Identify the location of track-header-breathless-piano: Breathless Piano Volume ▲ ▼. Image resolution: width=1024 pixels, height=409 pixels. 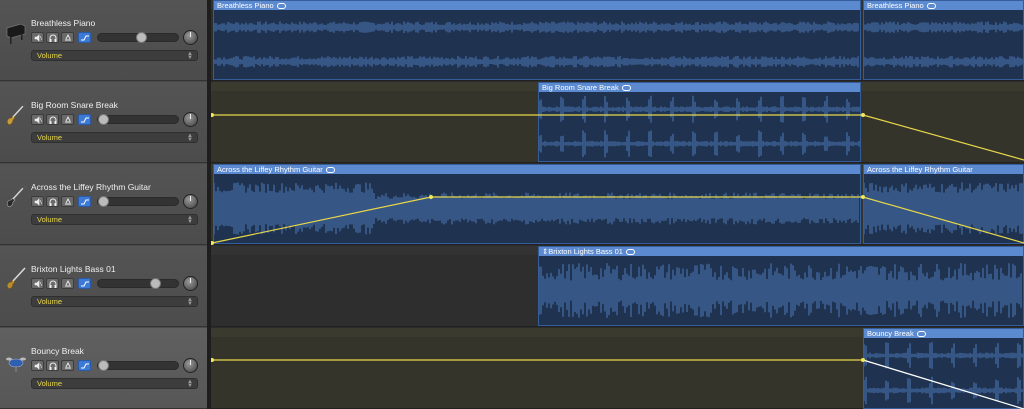
(103, 40).